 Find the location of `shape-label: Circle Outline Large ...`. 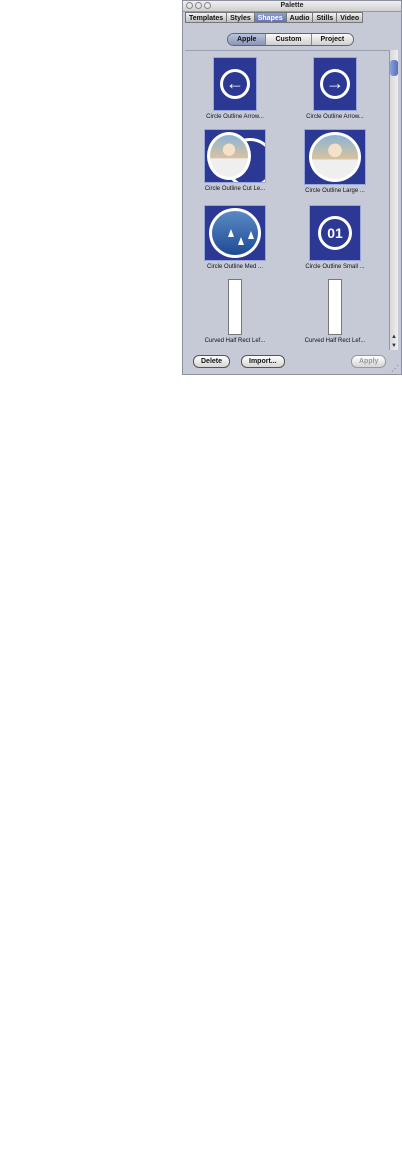

shape-label: Circle Outline Large ... is located at coordinates (335, 191).